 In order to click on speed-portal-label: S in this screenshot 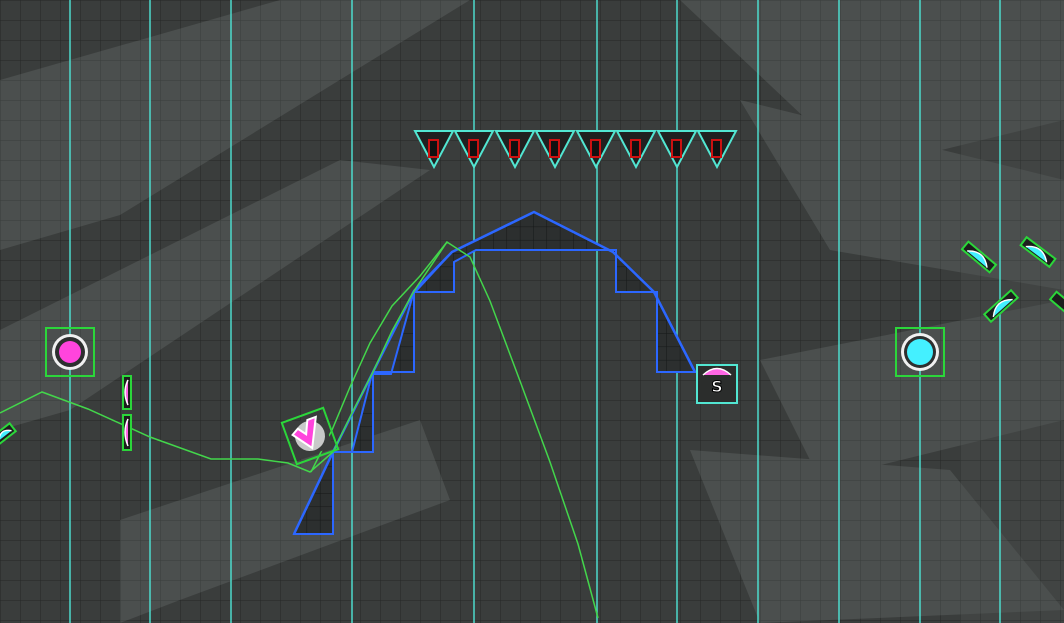, I will do `click(717, 386)`.